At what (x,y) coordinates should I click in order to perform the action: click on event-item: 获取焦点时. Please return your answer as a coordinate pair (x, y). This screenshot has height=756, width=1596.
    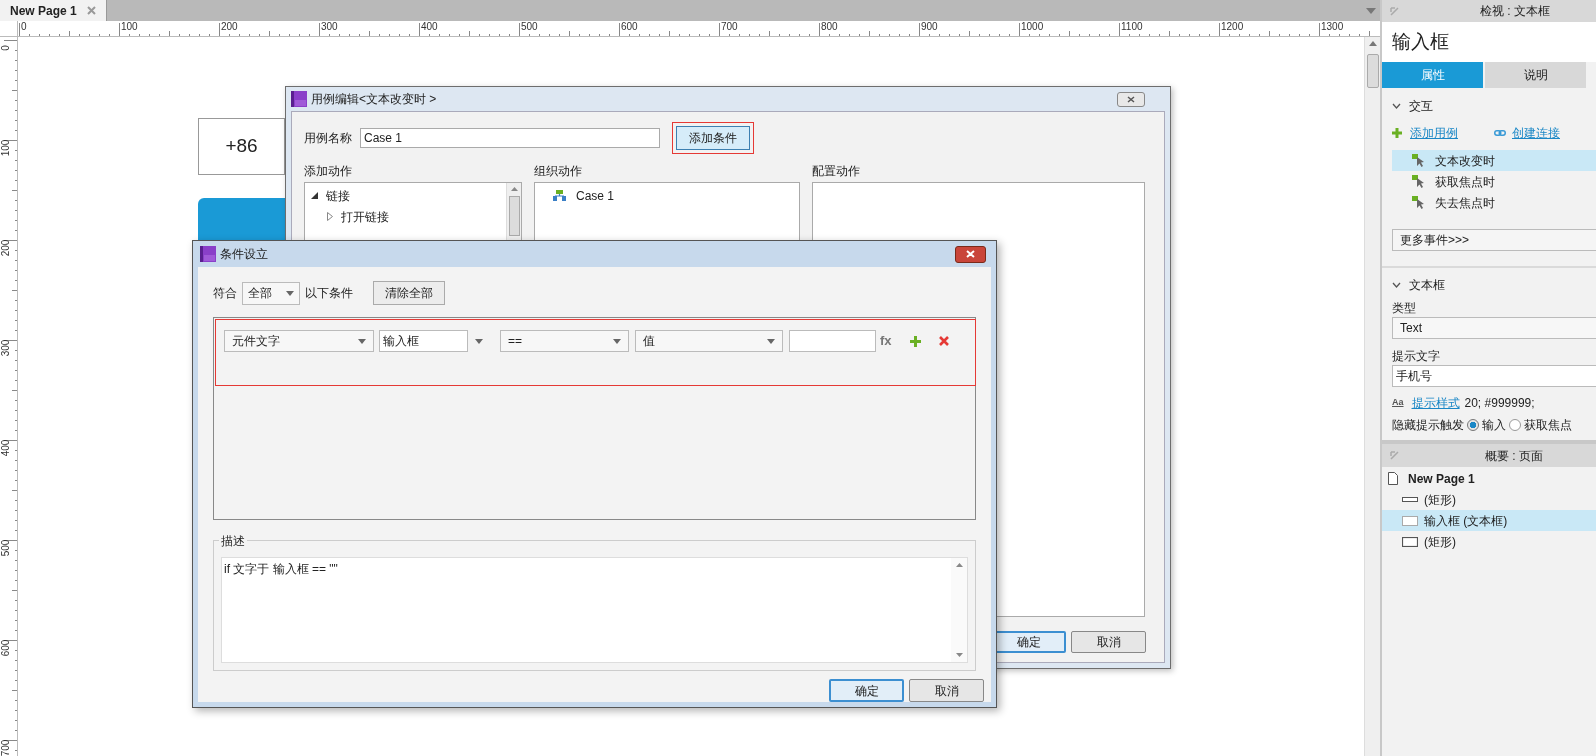
    Looking at the image, I should click on (1494, 181).